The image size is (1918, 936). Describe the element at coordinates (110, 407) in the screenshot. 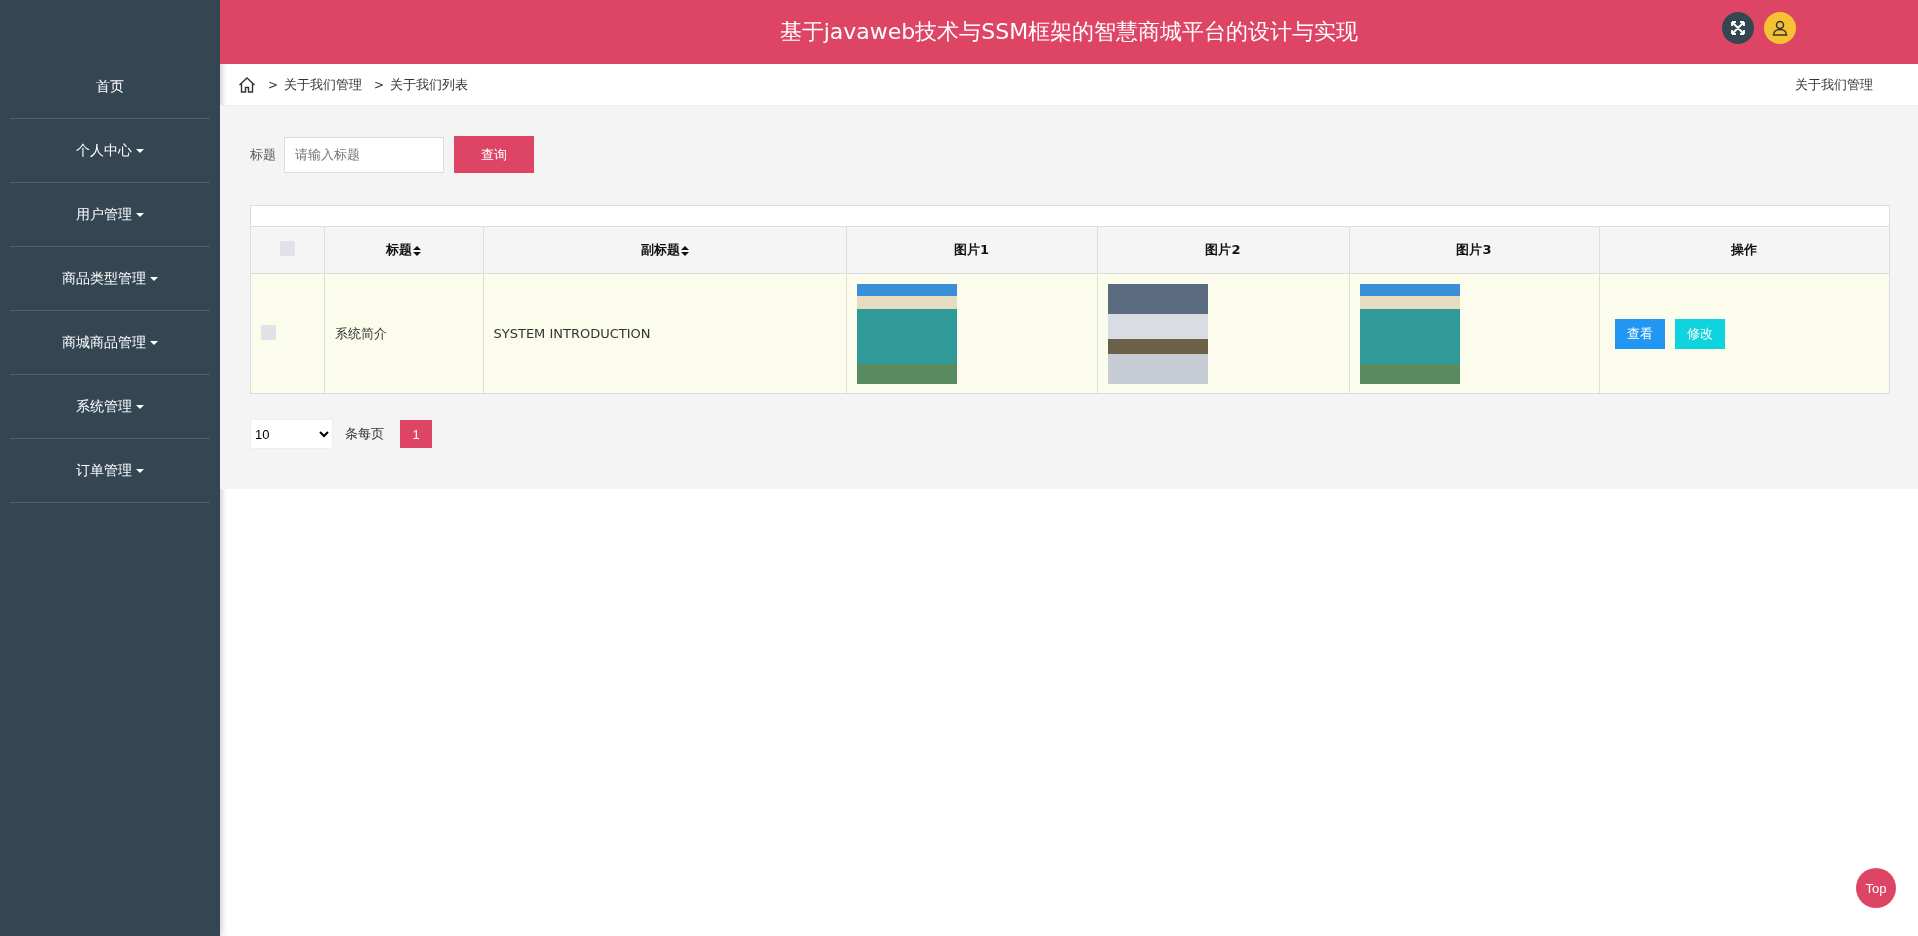

I see `sidebar-item: 系统管理` at that location.